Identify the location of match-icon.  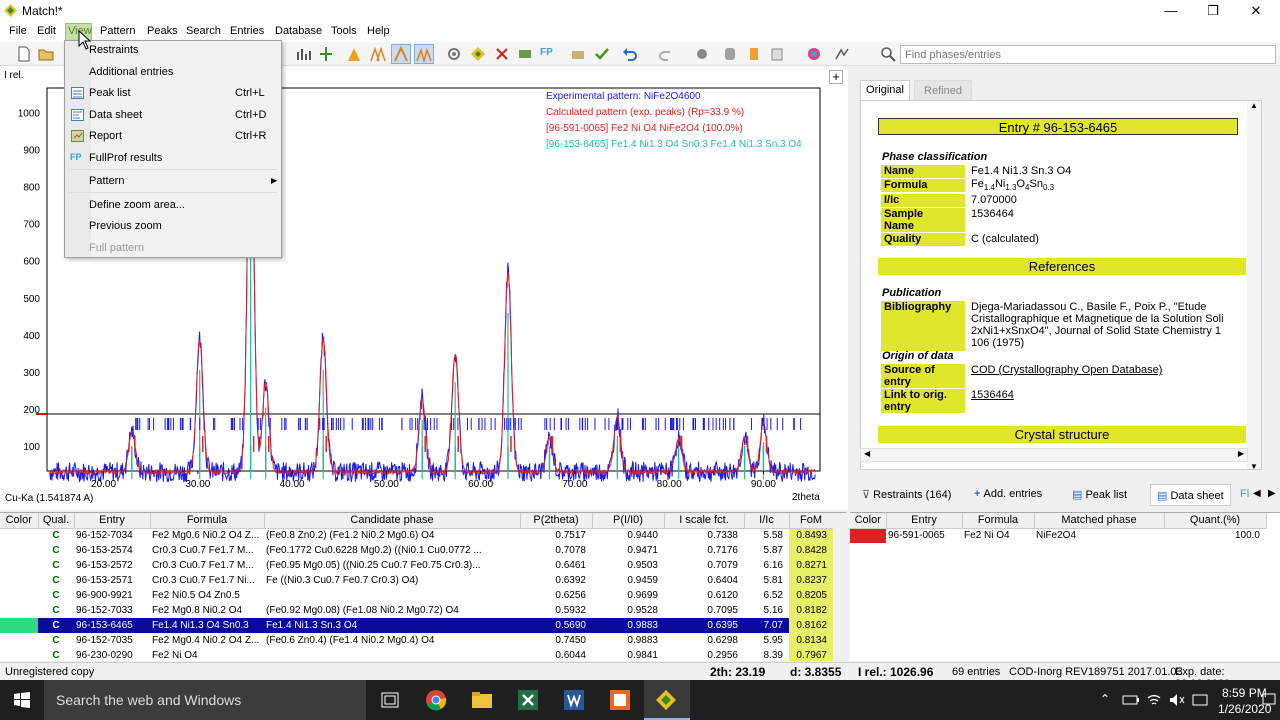
(525, 54).